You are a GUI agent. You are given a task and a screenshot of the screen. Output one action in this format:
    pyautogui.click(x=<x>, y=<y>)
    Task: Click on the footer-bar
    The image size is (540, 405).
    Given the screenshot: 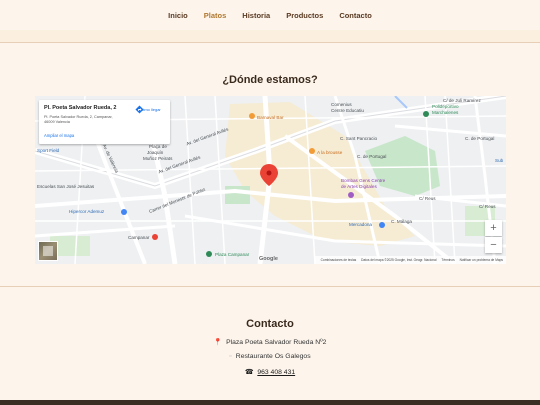 What is the action you would take?
    pyautogui.click(x=270, y=402)
    